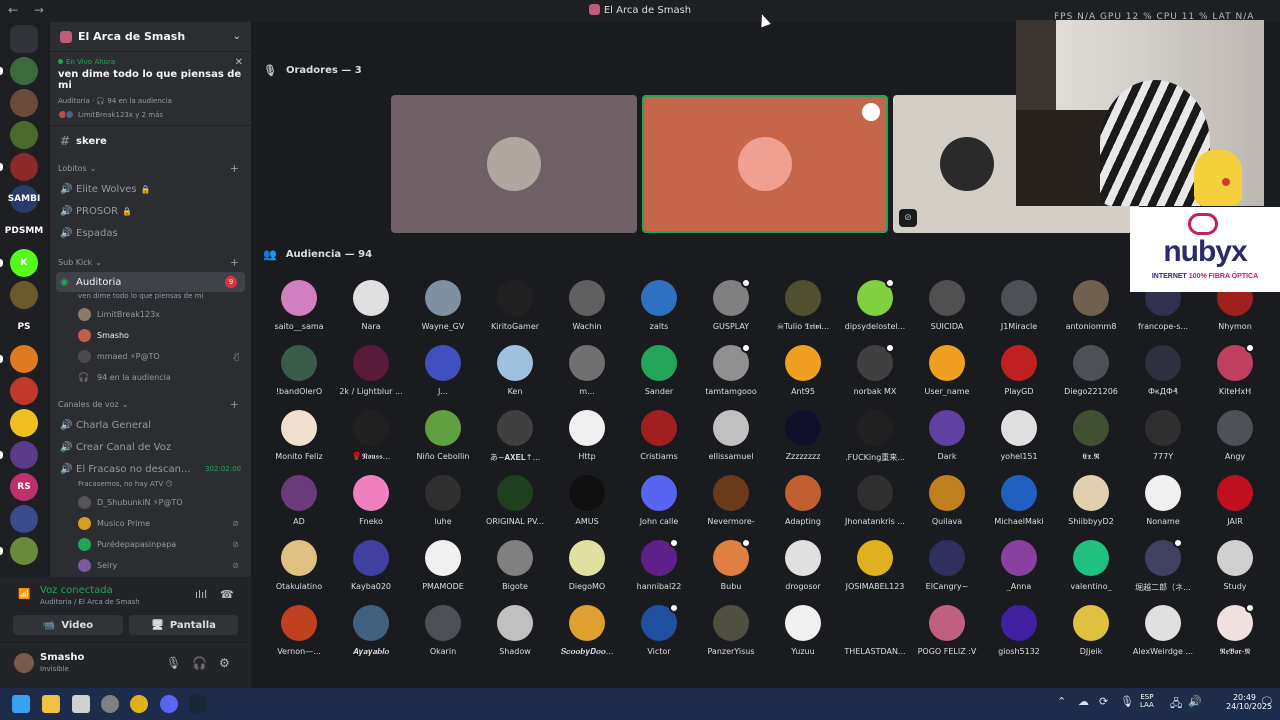  What do you see at coordinates (224, 663) in the screenshot?
I see `gear-icon: ⚙` at bounding box center [224, 663].